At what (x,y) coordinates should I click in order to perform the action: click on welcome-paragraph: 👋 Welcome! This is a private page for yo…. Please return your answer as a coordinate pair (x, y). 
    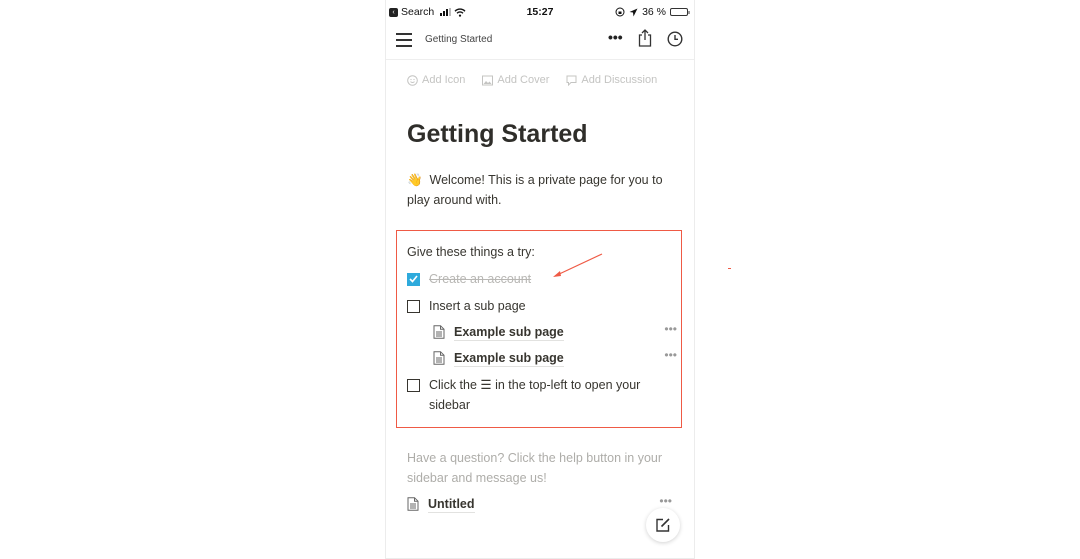
    Looking at the image, I should click on (545, 190).